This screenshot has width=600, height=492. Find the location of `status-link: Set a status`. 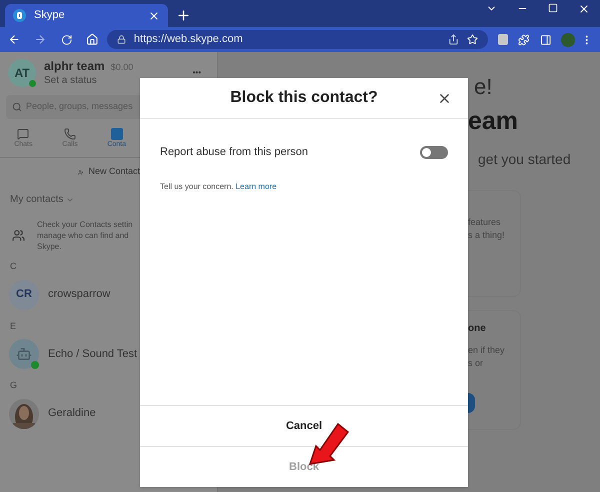

status-link: Set a status is located at coordinates (89, 81).